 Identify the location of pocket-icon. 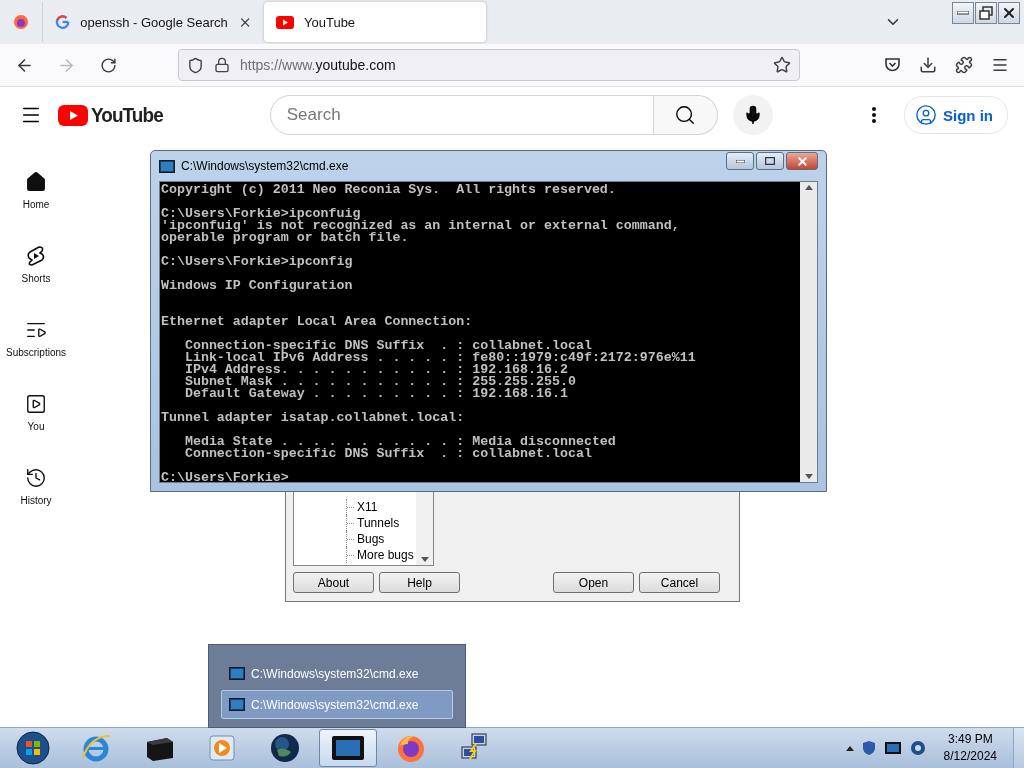
(892, 65).